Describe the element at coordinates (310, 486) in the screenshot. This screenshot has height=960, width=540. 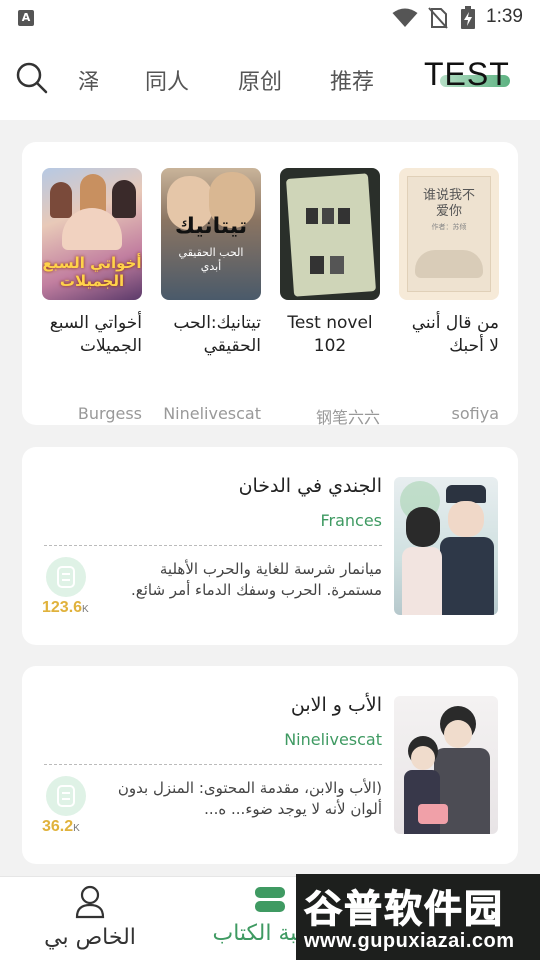
I see `book-title: الجندي في الدخان` at that location.